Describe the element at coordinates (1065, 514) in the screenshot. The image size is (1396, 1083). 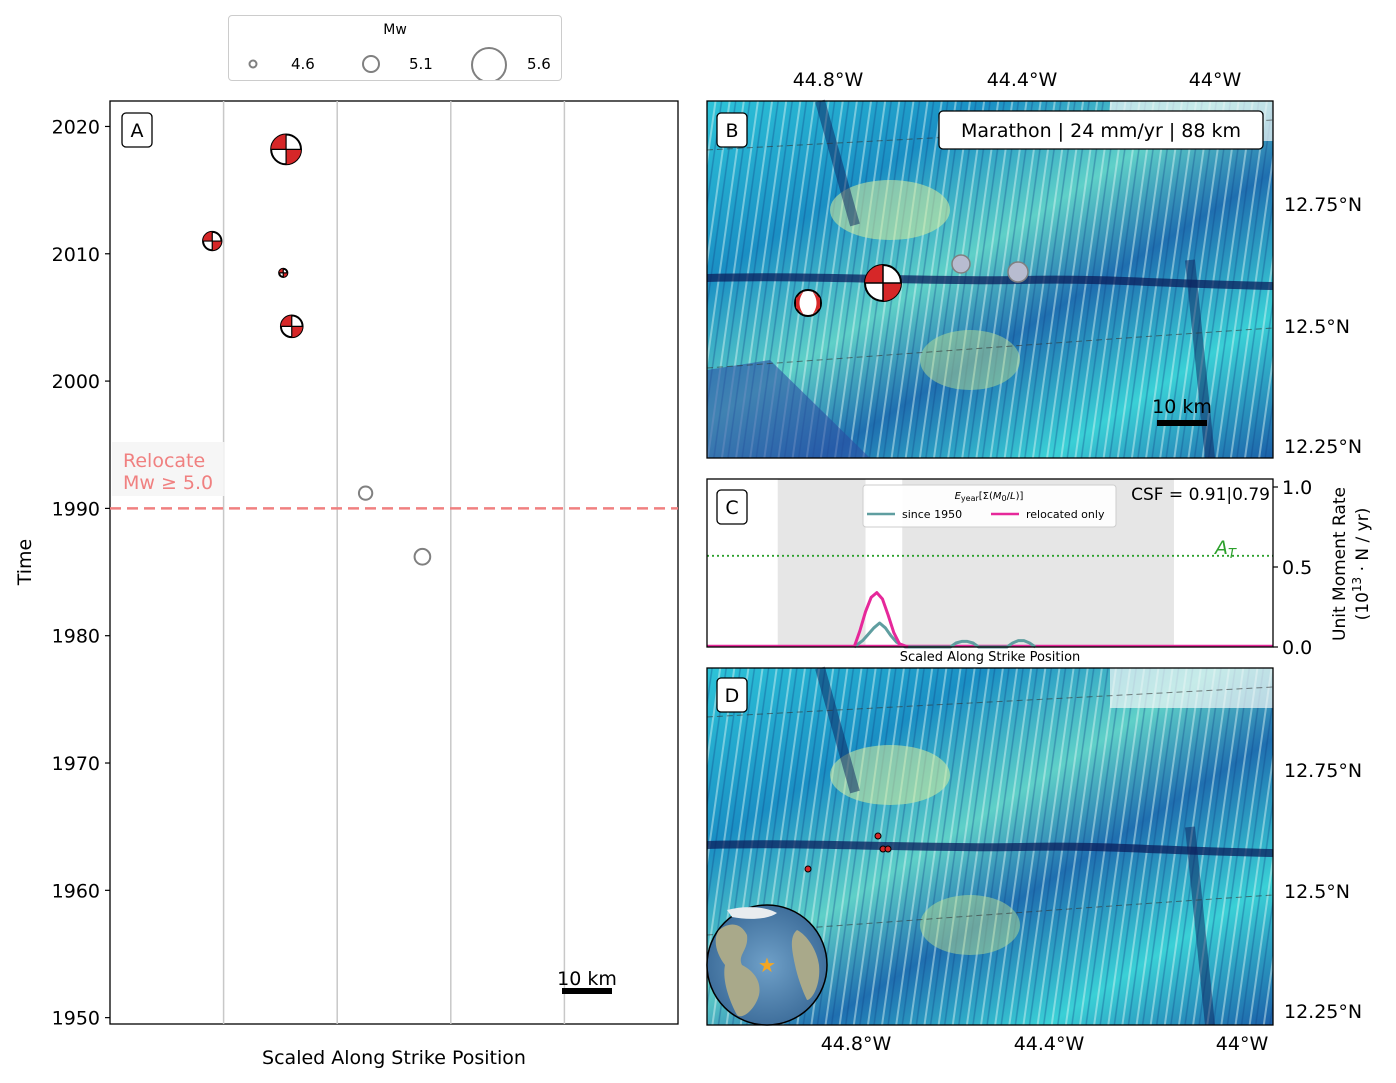
I see `panel-c-legend-label-relocated: relocated only` at that location.